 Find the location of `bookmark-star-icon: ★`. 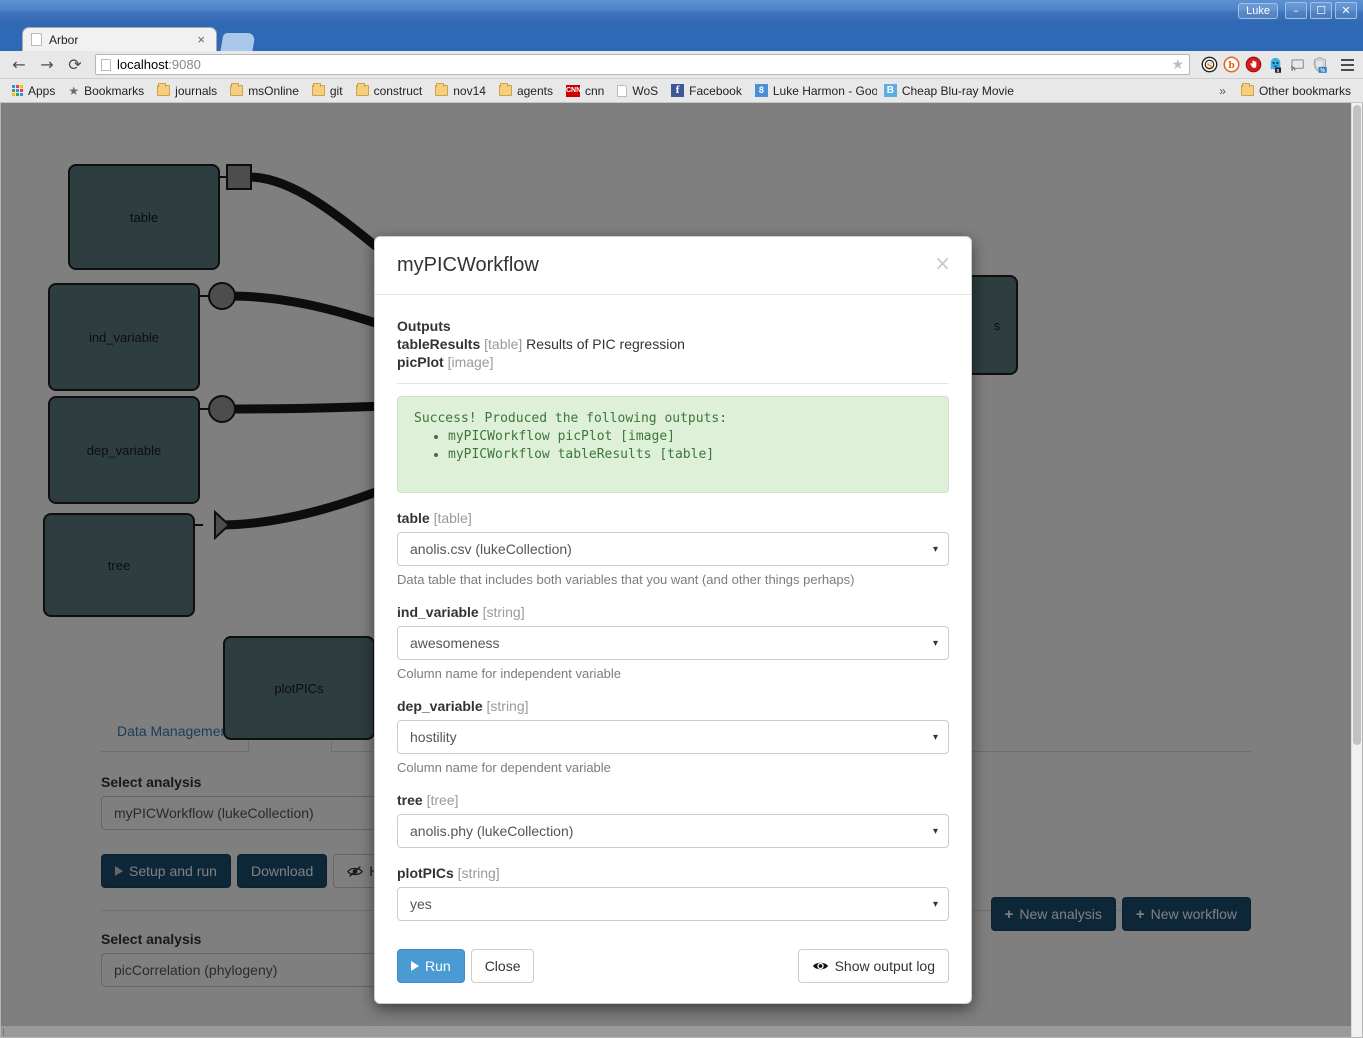

bookmark-star-icon: ★ is located at coordinates (1177, 64).